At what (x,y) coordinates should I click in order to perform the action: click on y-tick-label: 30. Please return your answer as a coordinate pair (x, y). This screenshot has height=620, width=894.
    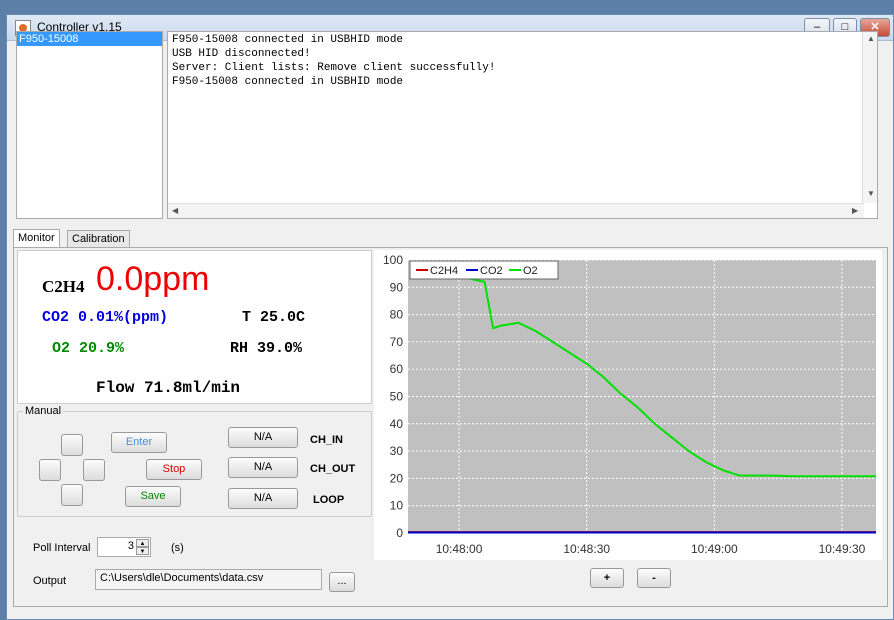
    Looking at the image, I should click on (397, 451).